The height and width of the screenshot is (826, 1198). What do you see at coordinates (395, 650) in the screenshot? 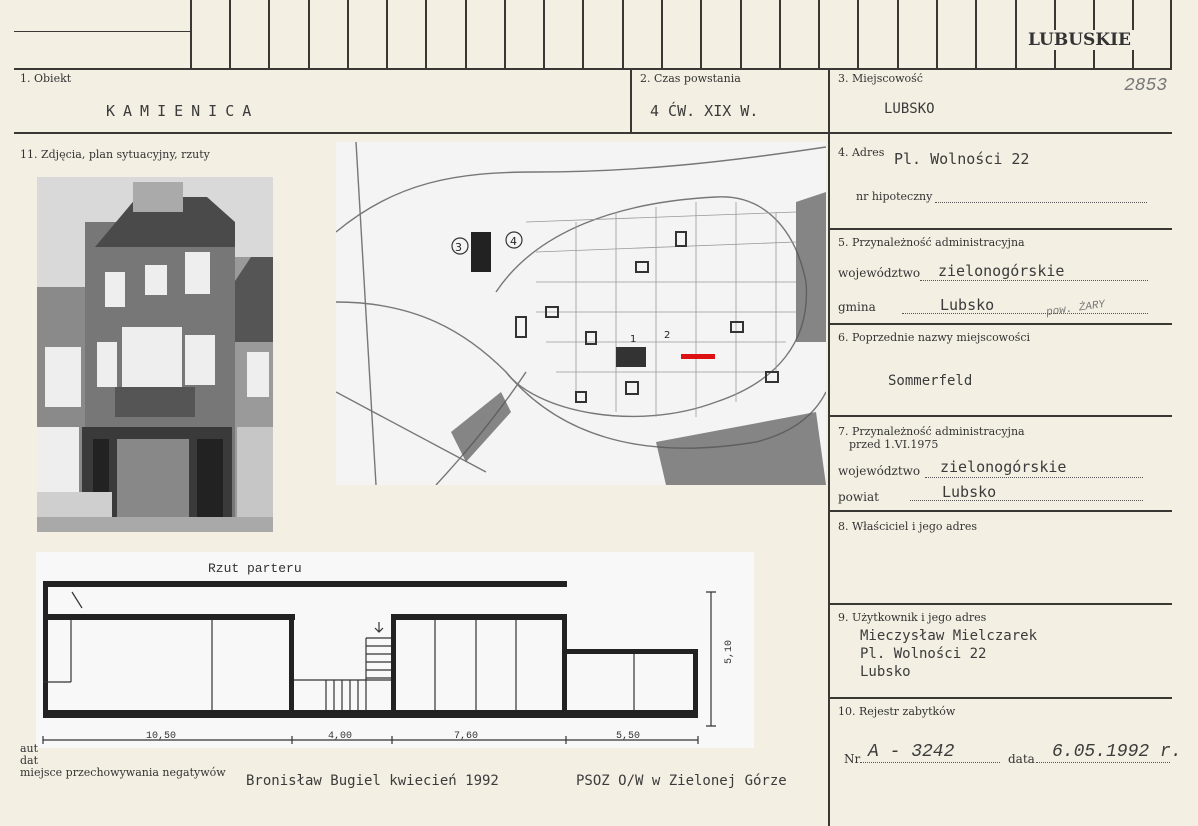
I see `floor-plan: Rzut parteru 10,50 4,00 7,60 5,50 5,10` at bounding box center [395, 650].